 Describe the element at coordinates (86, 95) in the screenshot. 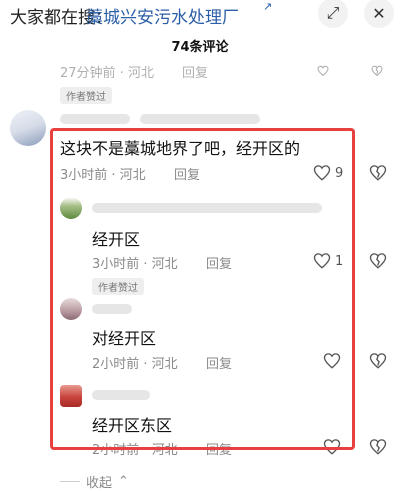

I see `author-liked-badge: 作者赞过` at that location.